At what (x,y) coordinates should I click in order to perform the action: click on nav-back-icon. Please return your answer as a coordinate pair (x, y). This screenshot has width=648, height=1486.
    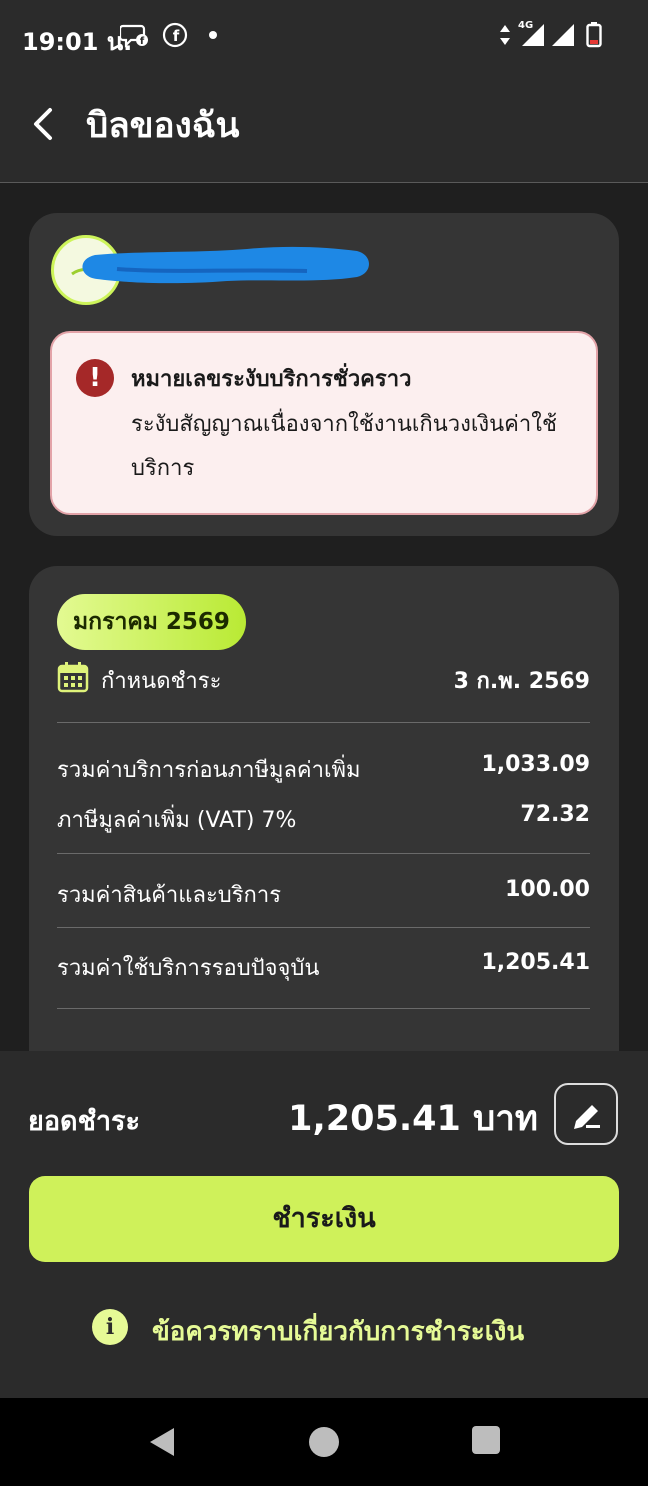
    Looking at the image, I should click on (162, 1442).